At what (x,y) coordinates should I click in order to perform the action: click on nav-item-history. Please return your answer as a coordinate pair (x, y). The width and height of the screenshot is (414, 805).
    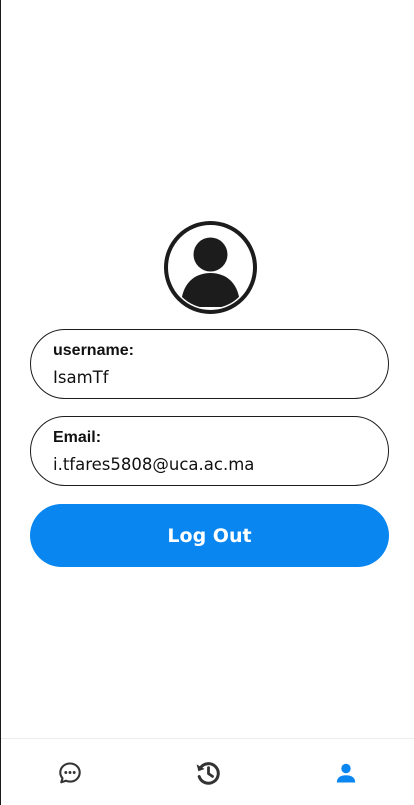
    Looking at the image, I should click on (208, 772).